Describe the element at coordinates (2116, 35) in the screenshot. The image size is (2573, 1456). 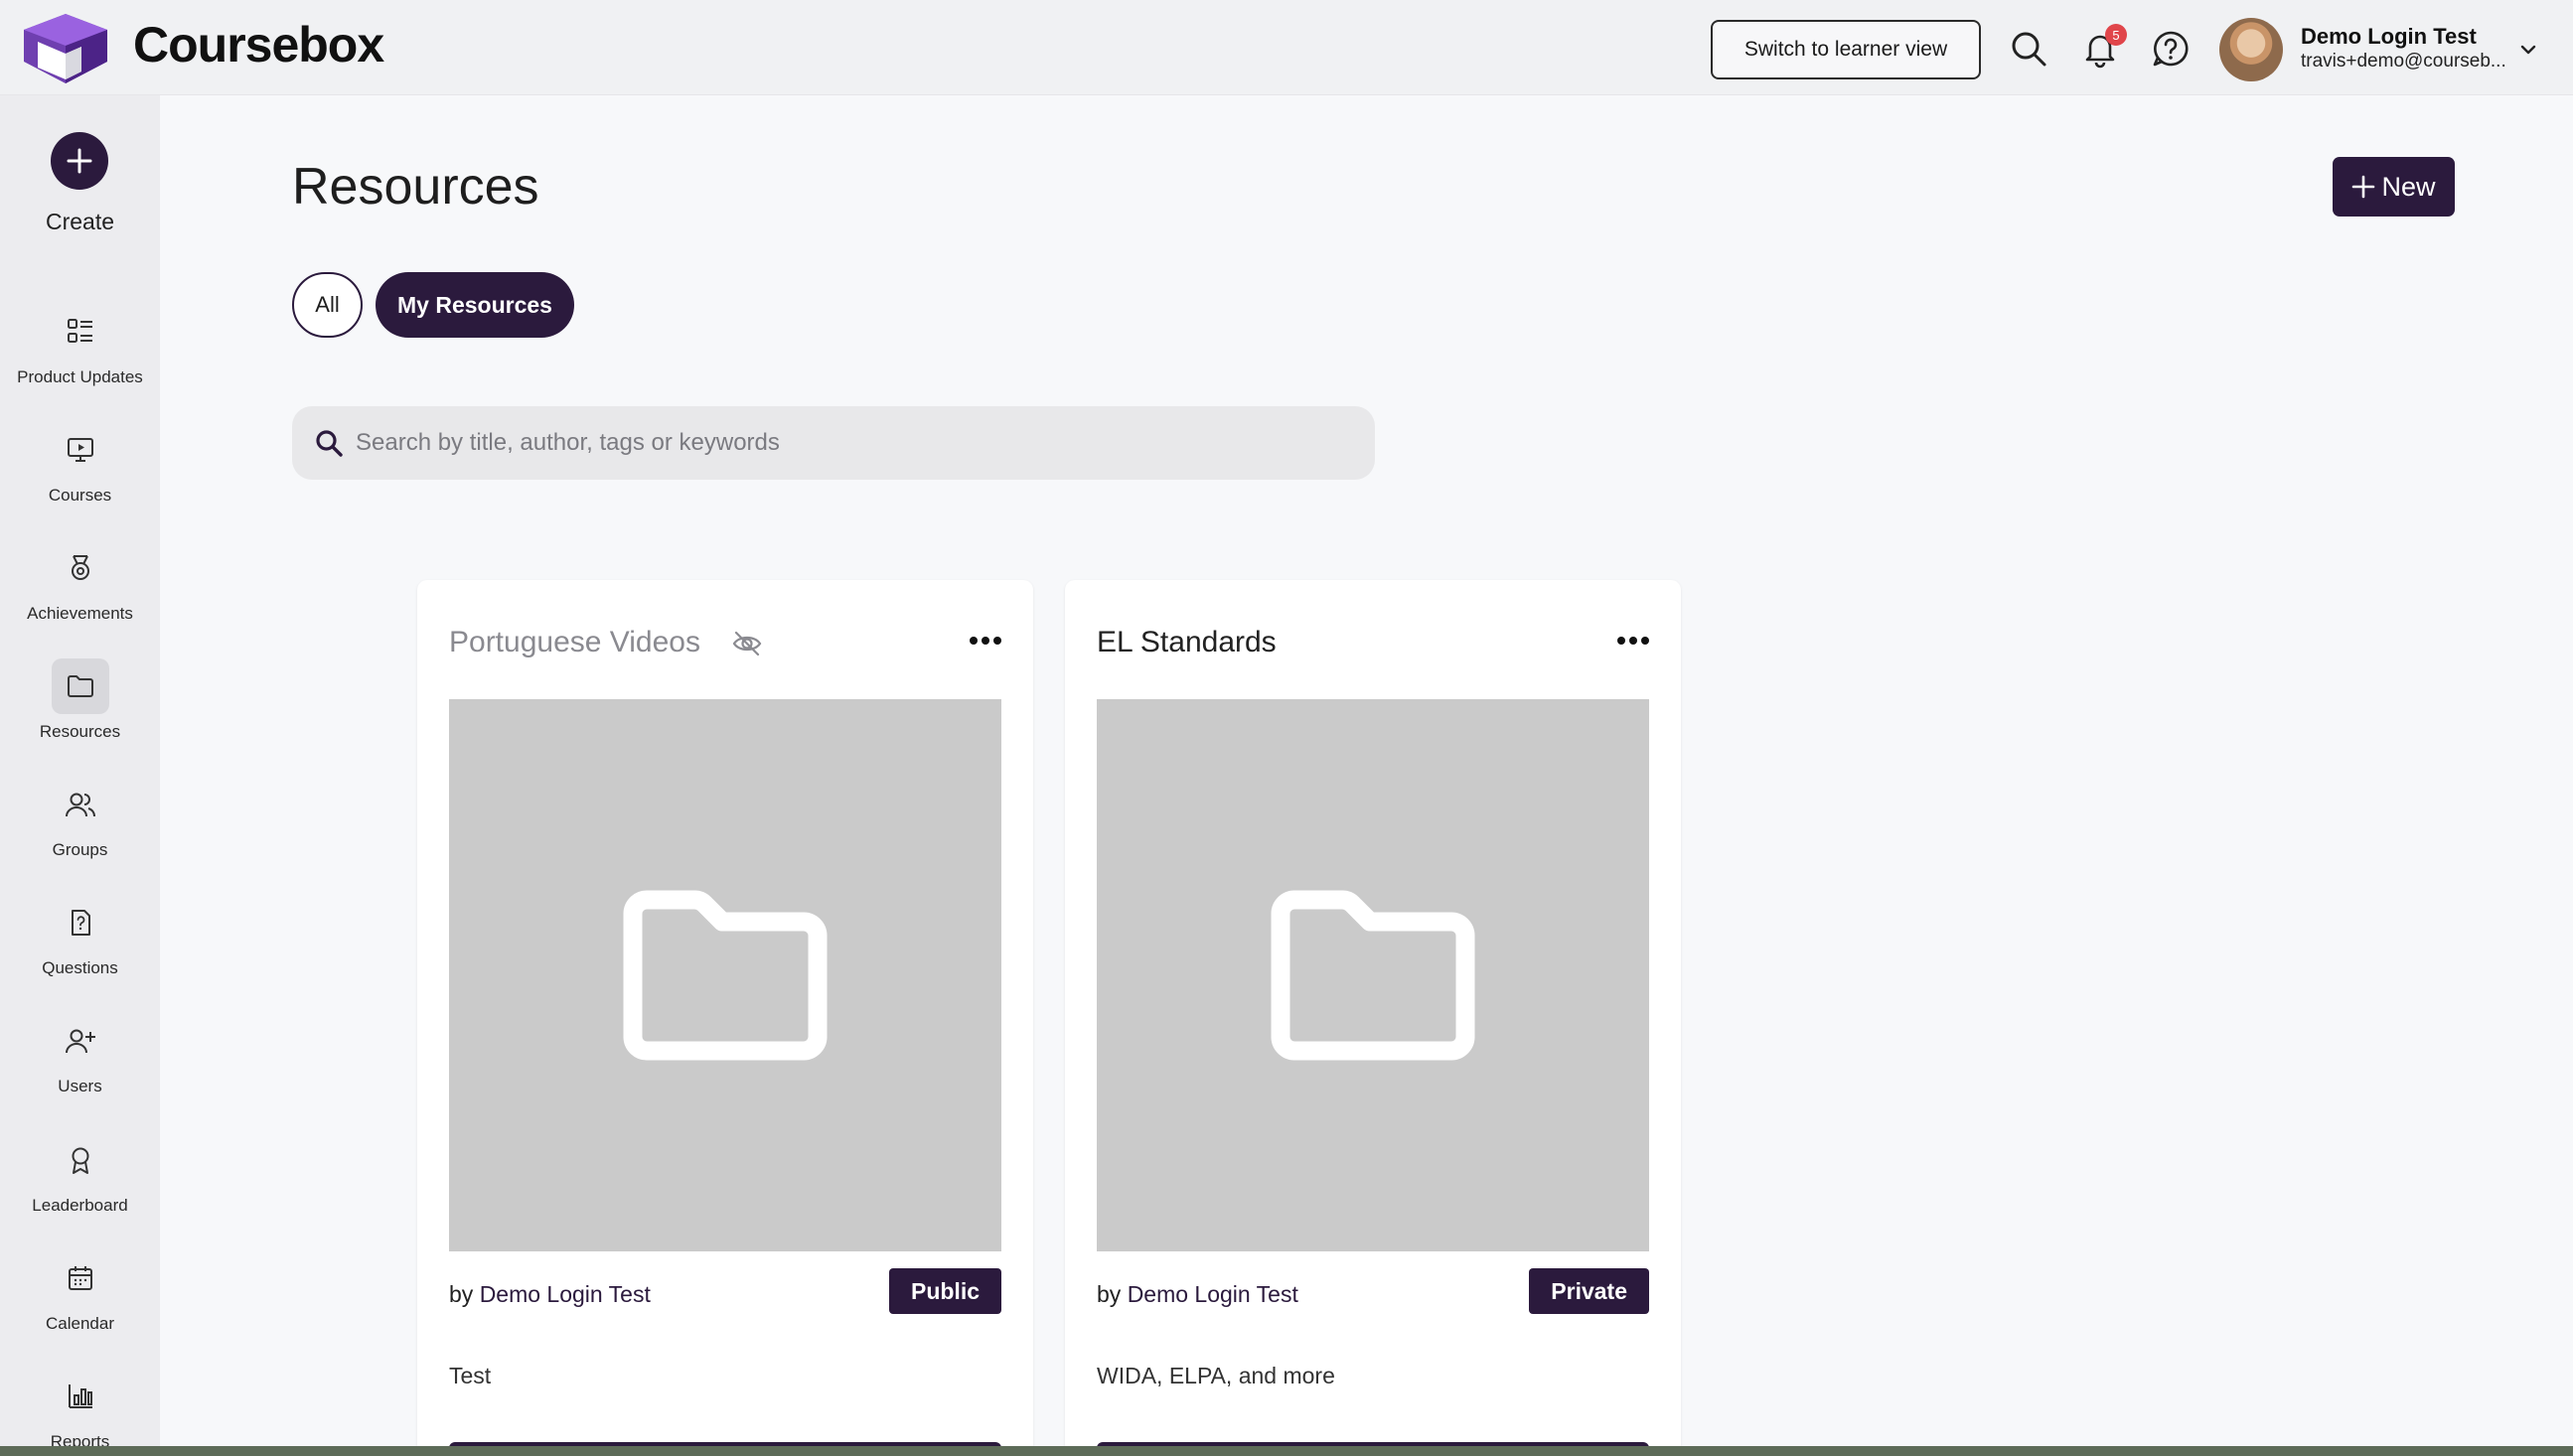
I see `notification-badge: 5` at that location.